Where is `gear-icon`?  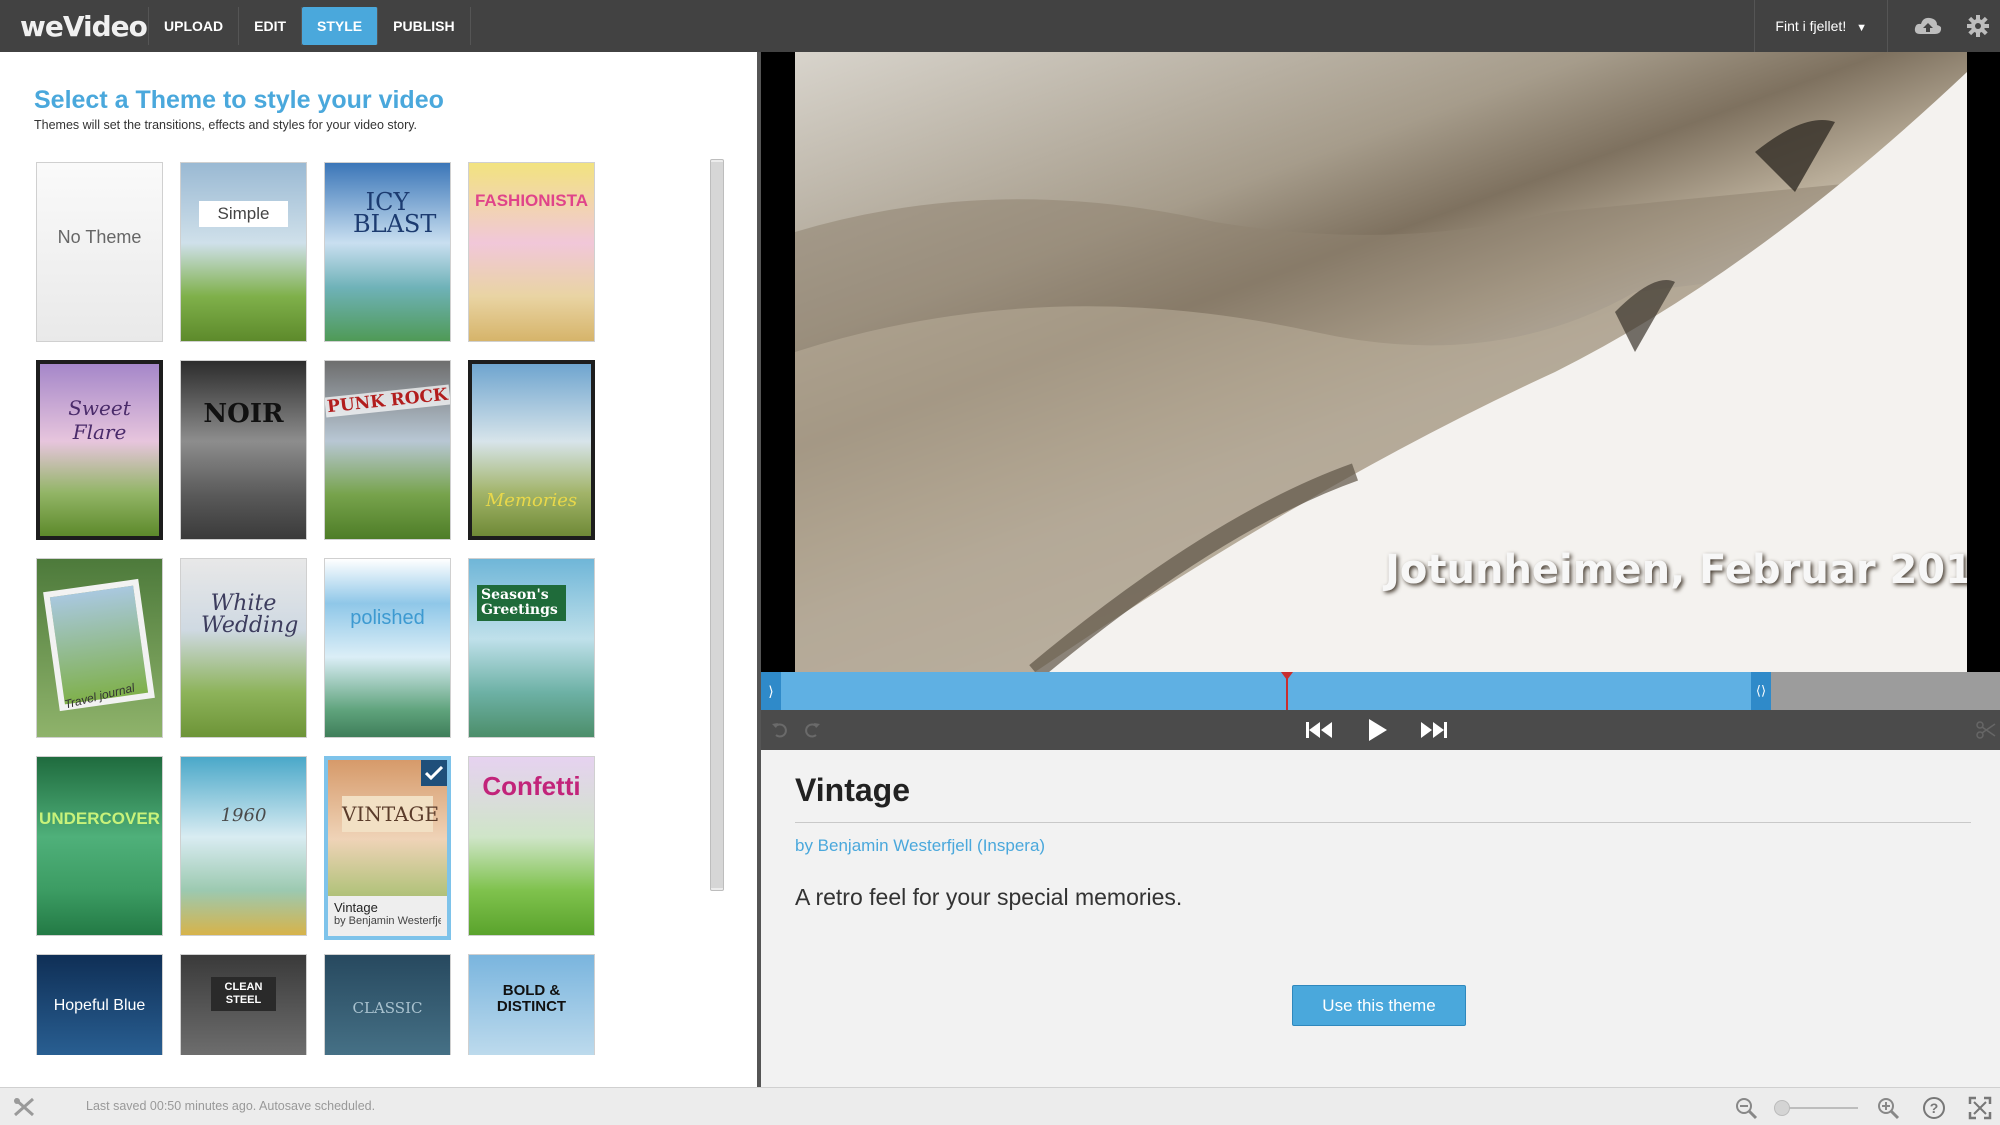
gear-icon is located at coordinates (1978, 26).